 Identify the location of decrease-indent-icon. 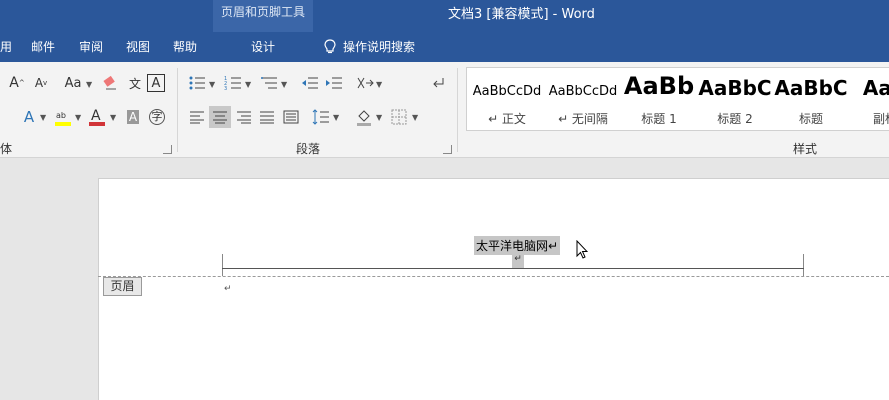
(310, 83).